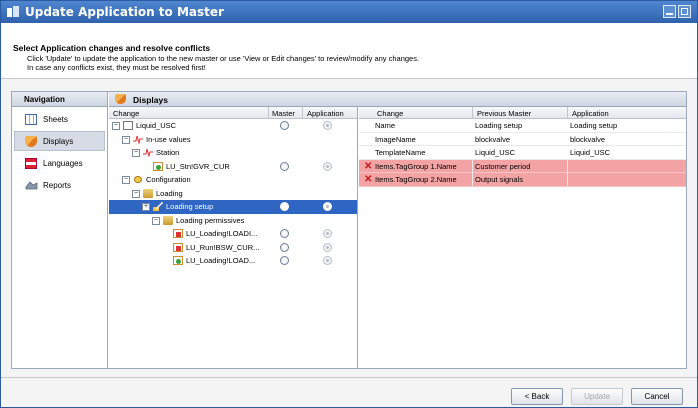 The width and height of the screenshot is (698, 408). What do you see at coordinates (495, 152) in the screenshot?
I see `previous-master-value: Liquid_USC` at bounding box center [495, 152].